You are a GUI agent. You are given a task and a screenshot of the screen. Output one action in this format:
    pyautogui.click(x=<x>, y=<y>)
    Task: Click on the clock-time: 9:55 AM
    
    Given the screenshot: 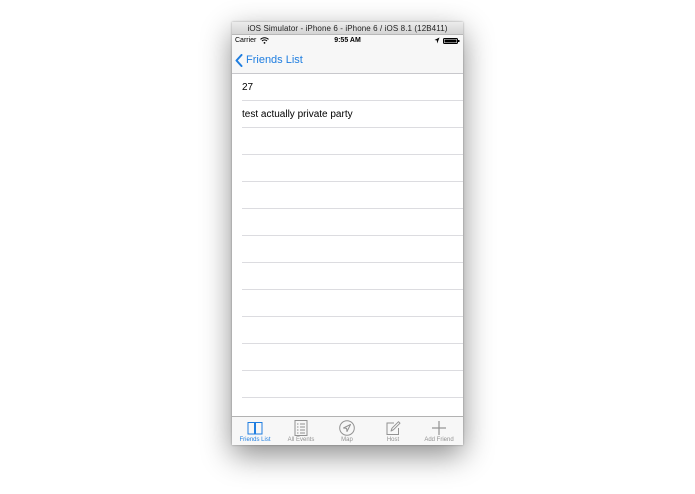 What is the action you would take?
    pyautogui.click(x=347, y=40)
    